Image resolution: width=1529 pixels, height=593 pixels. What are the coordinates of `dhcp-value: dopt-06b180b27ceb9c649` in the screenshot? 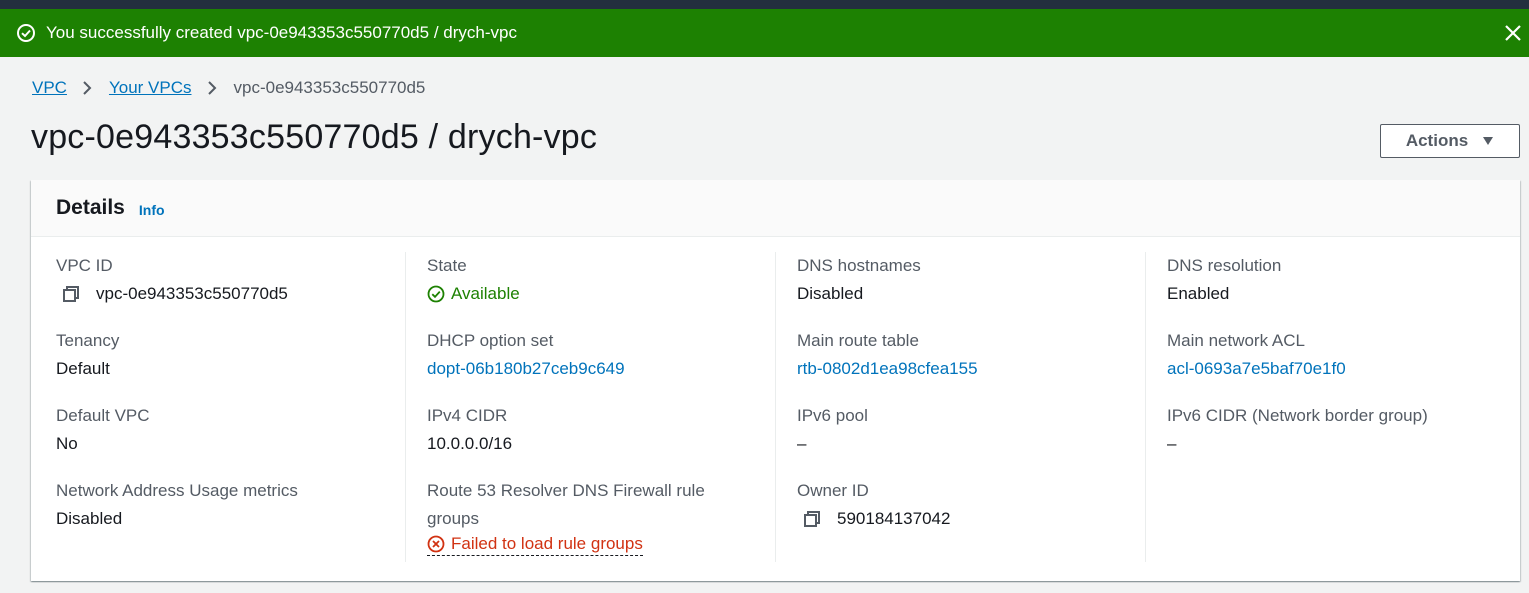 It's located at (597, 369).